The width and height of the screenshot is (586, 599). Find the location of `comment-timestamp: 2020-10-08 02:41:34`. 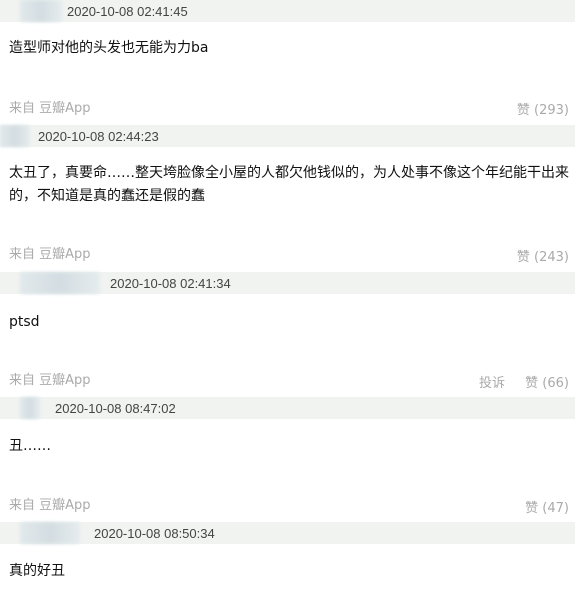

comment-timestamp: 2020-10-08 02:41:34 is located at coordinates (170, 283).